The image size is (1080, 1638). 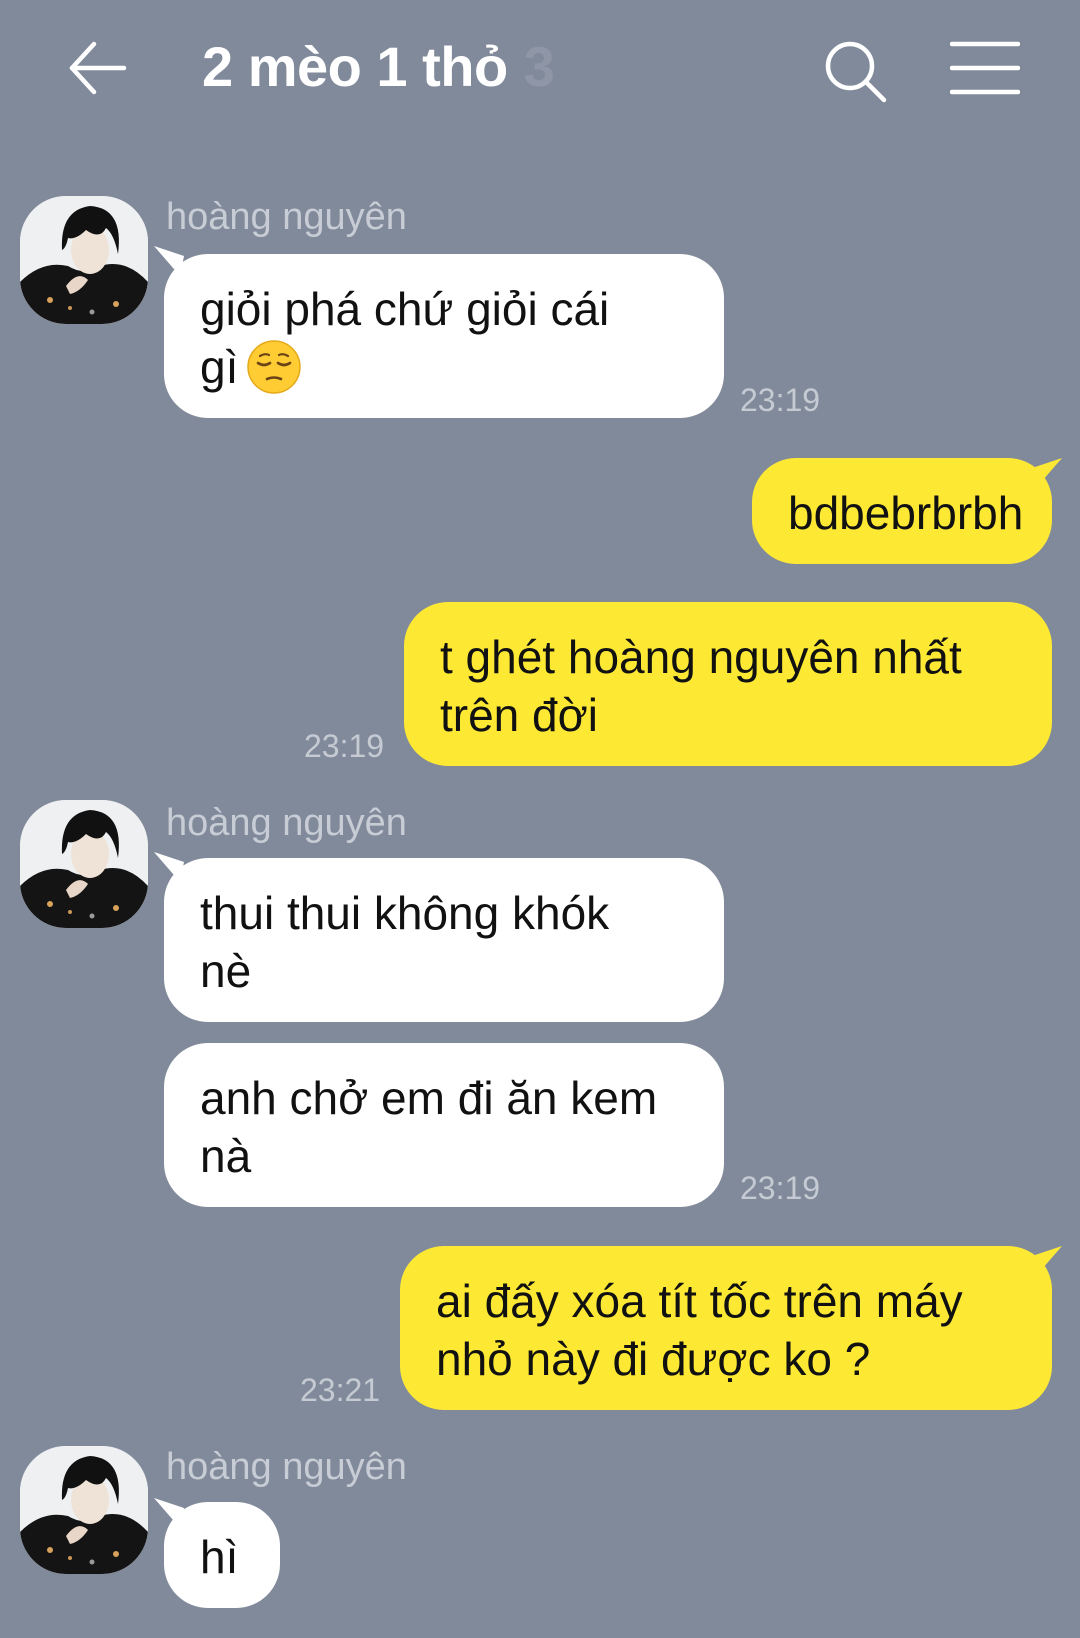 I want to click on back-button, so click(x=98, y=68).